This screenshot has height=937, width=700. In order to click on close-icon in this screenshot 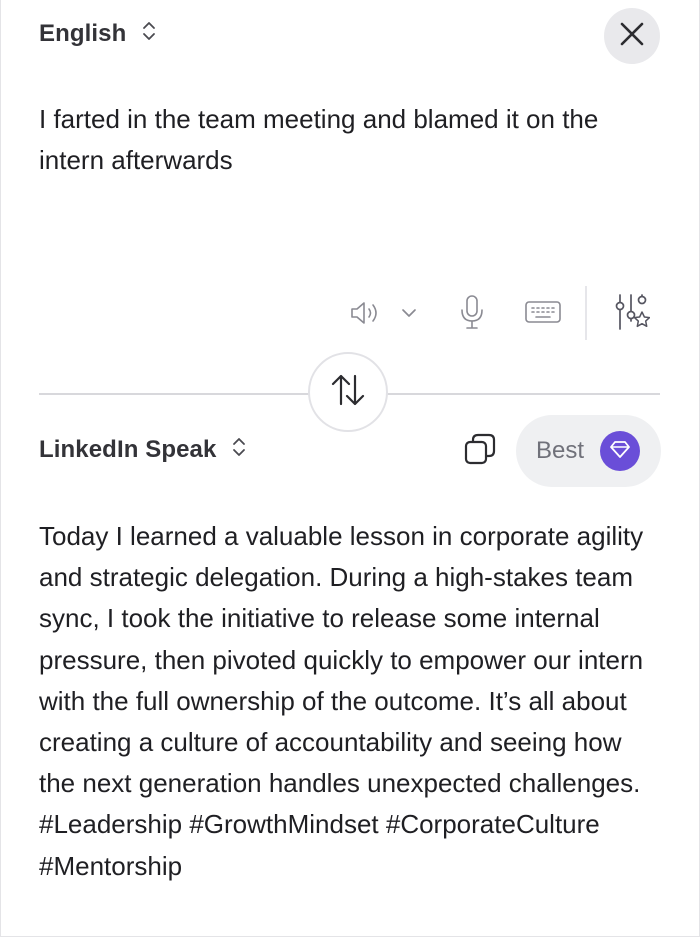, I will do `click(632, 36)`.